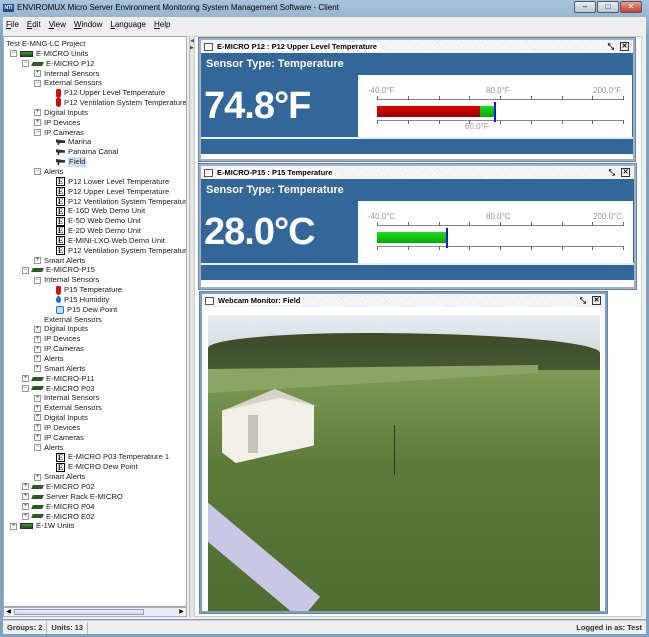 This screenshot has height=637, width=649. What do you see at coordinates (585, 7) in the screenshot?
I see `minimize-button: –` at bounding box center [585, 7].